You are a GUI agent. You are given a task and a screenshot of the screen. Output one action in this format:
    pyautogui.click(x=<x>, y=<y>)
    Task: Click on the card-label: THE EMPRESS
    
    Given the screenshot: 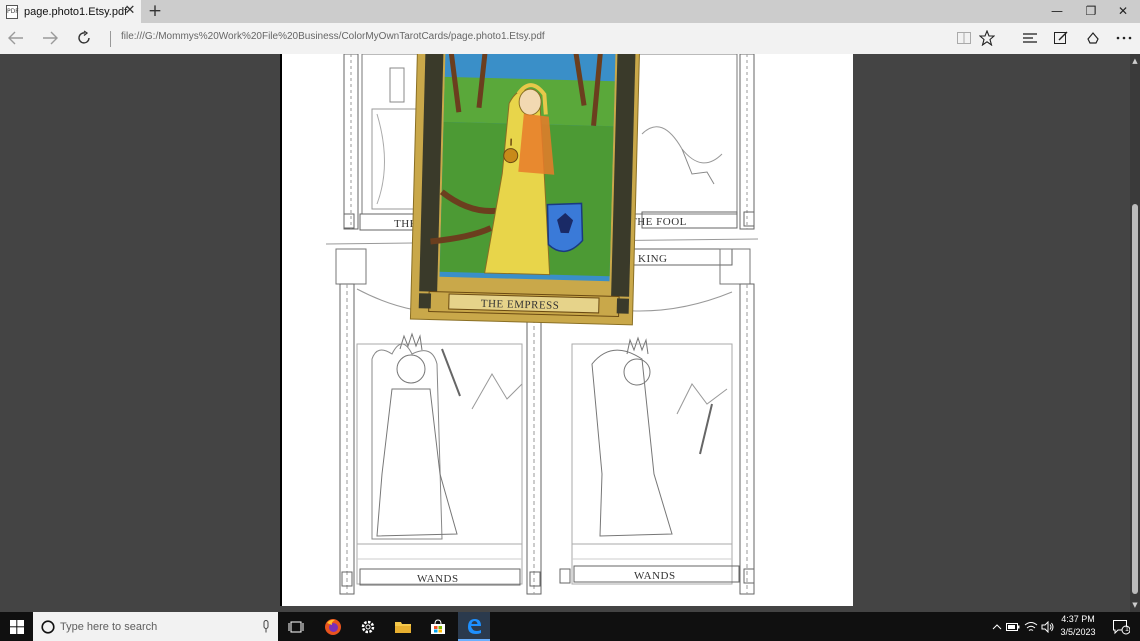 What is the action you would take?
    pyautogui.click(x=520, y=305)
    